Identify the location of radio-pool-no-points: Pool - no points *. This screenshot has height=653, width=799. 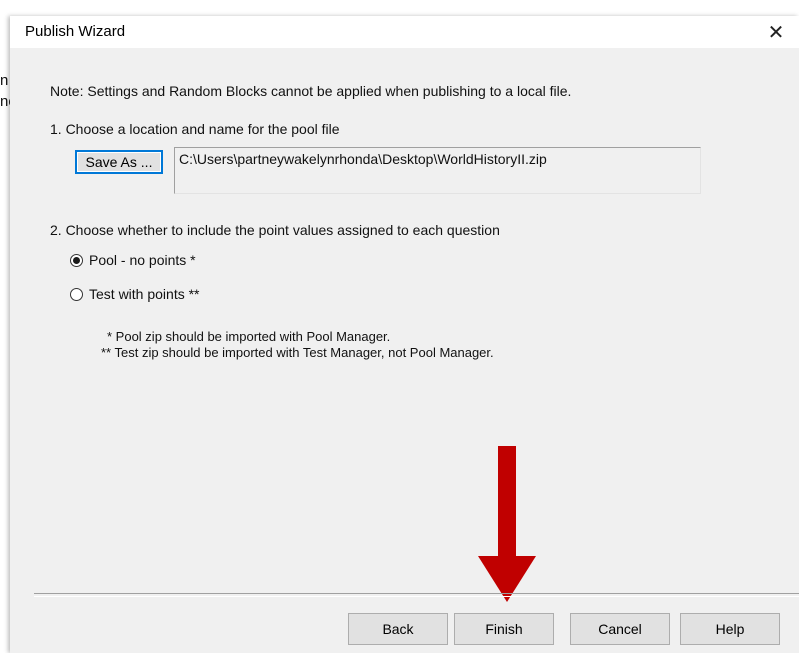
(133, 260).